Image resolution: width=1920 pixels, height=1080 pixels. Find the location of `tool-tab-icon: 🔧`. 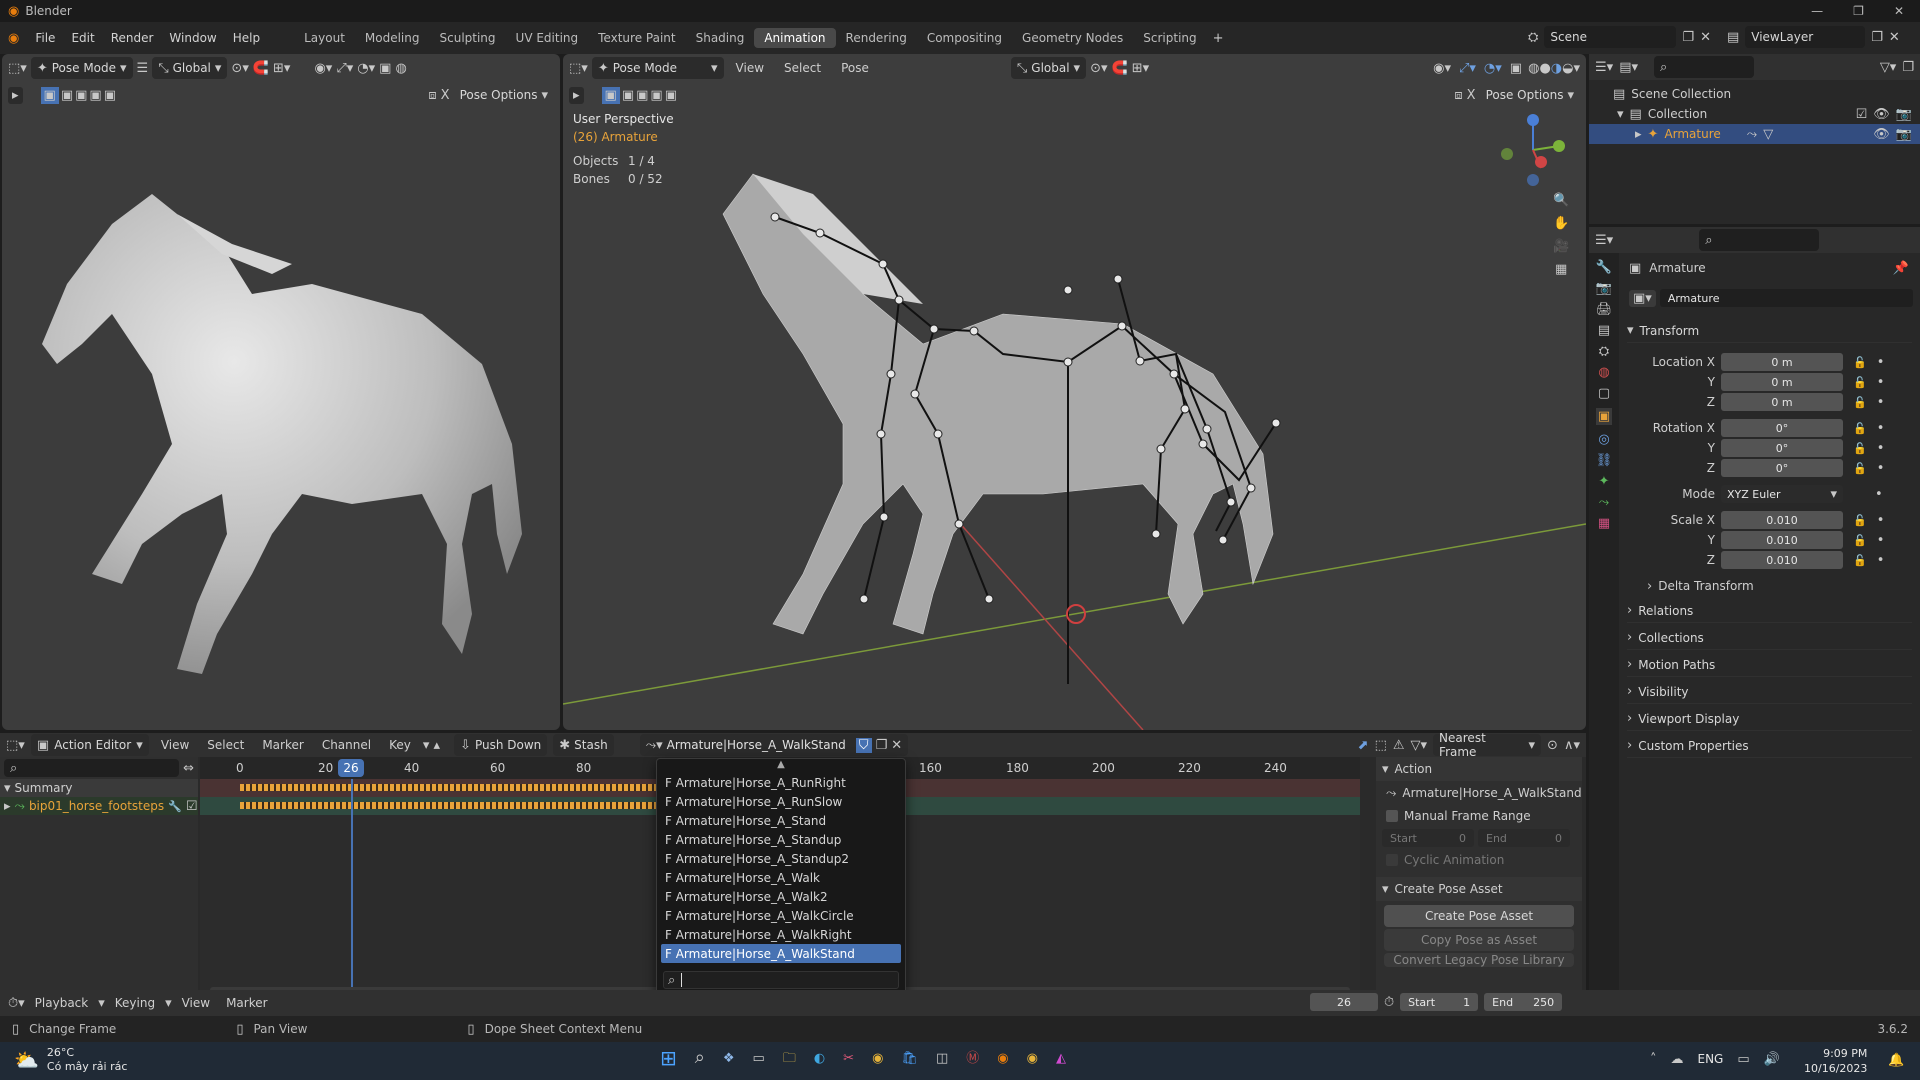

tool-tab-icon: 🔧 is located at coordinates (1604, 267).